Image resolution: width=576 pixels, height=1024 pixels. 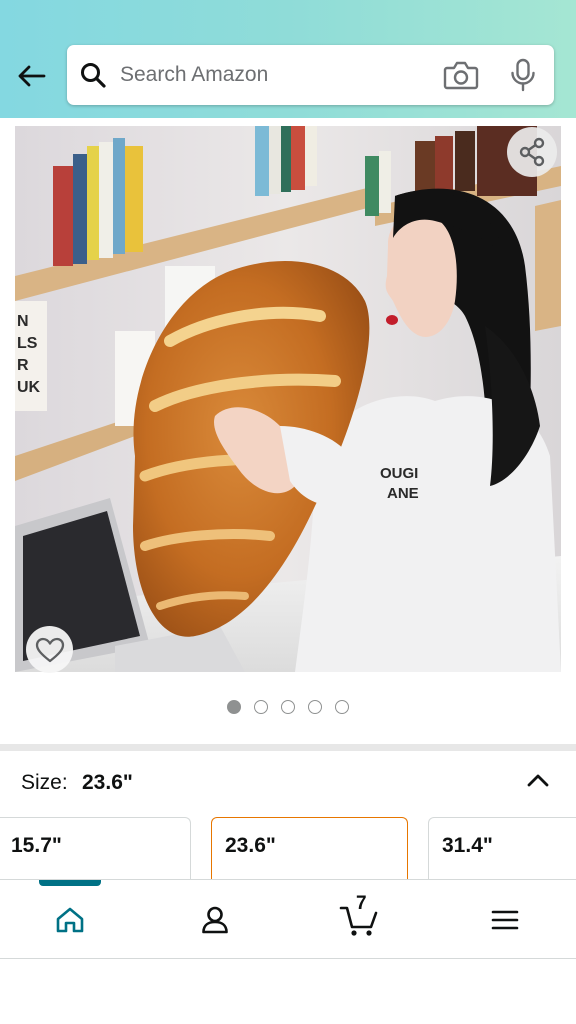 I want to click on svg-text: ANE, so click(x=403, y=493).